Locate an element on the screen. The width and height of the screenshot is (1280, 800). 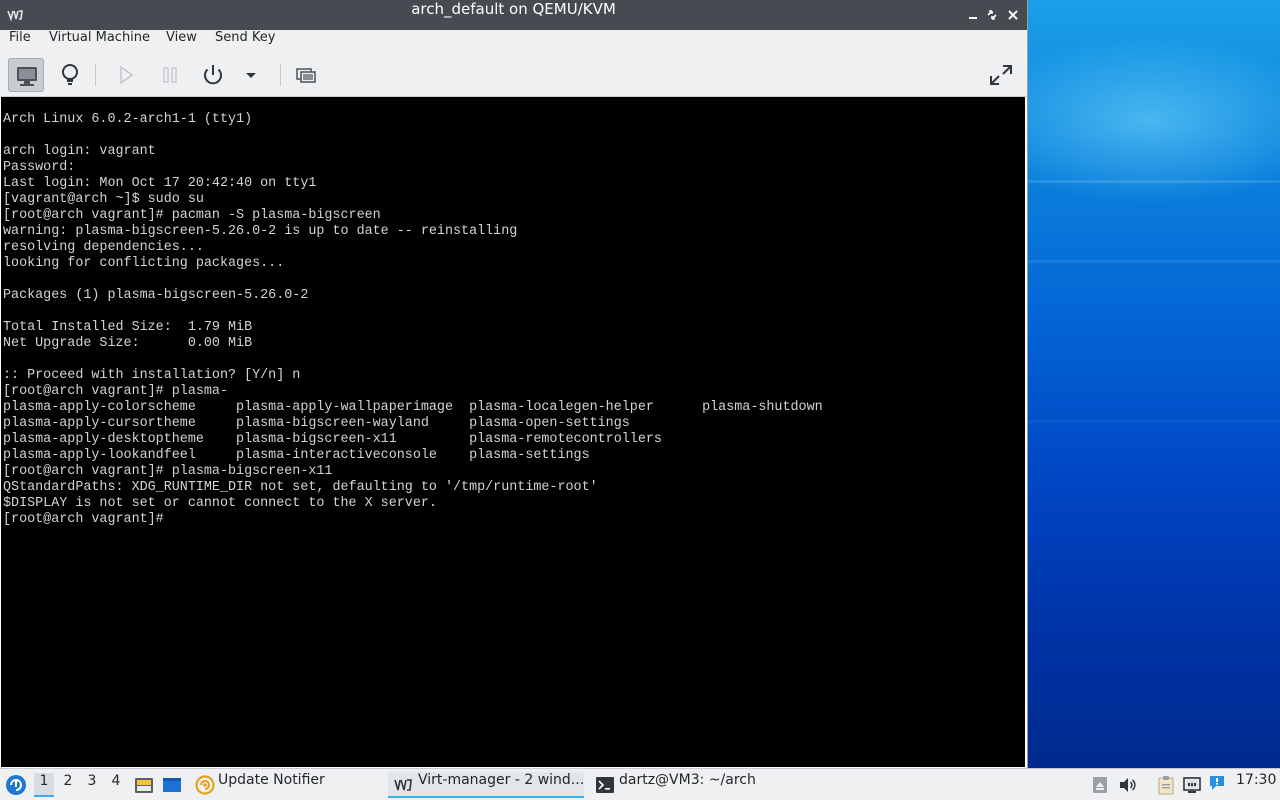
console-line: arch login: vagrant is located at coordinates (79, 151).